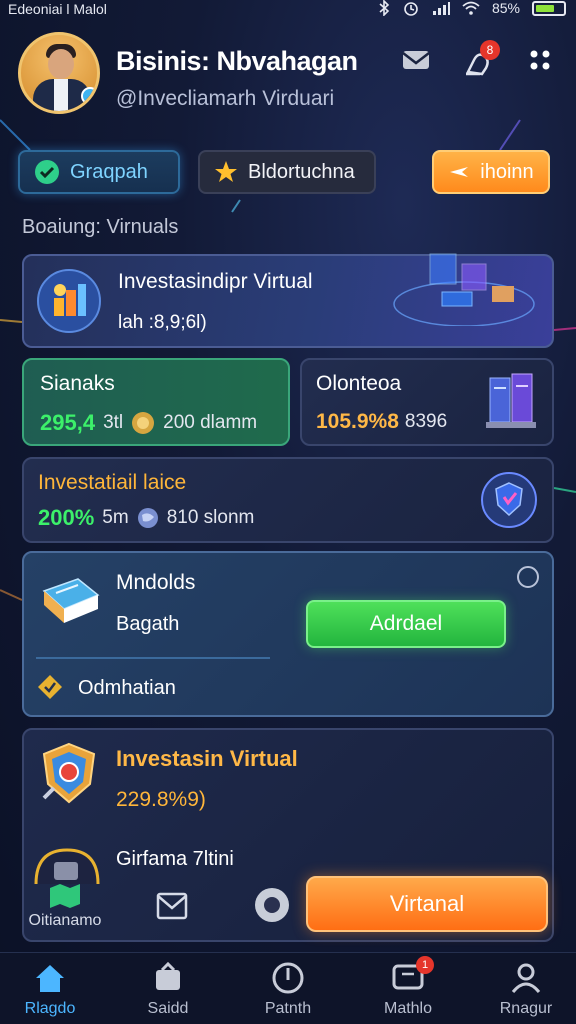 The height and width of the screenshot is (1024, 576). Describe the element at coordinates (411, 9) in the screenshot. I see `alarm-icon` at that location.